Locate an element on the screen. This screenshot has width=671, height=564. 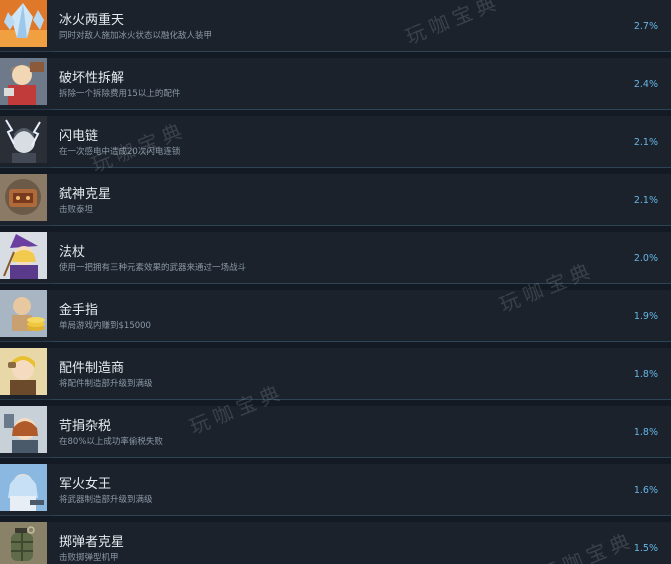
witch-staff-icon is located at coordinates (23, 255).